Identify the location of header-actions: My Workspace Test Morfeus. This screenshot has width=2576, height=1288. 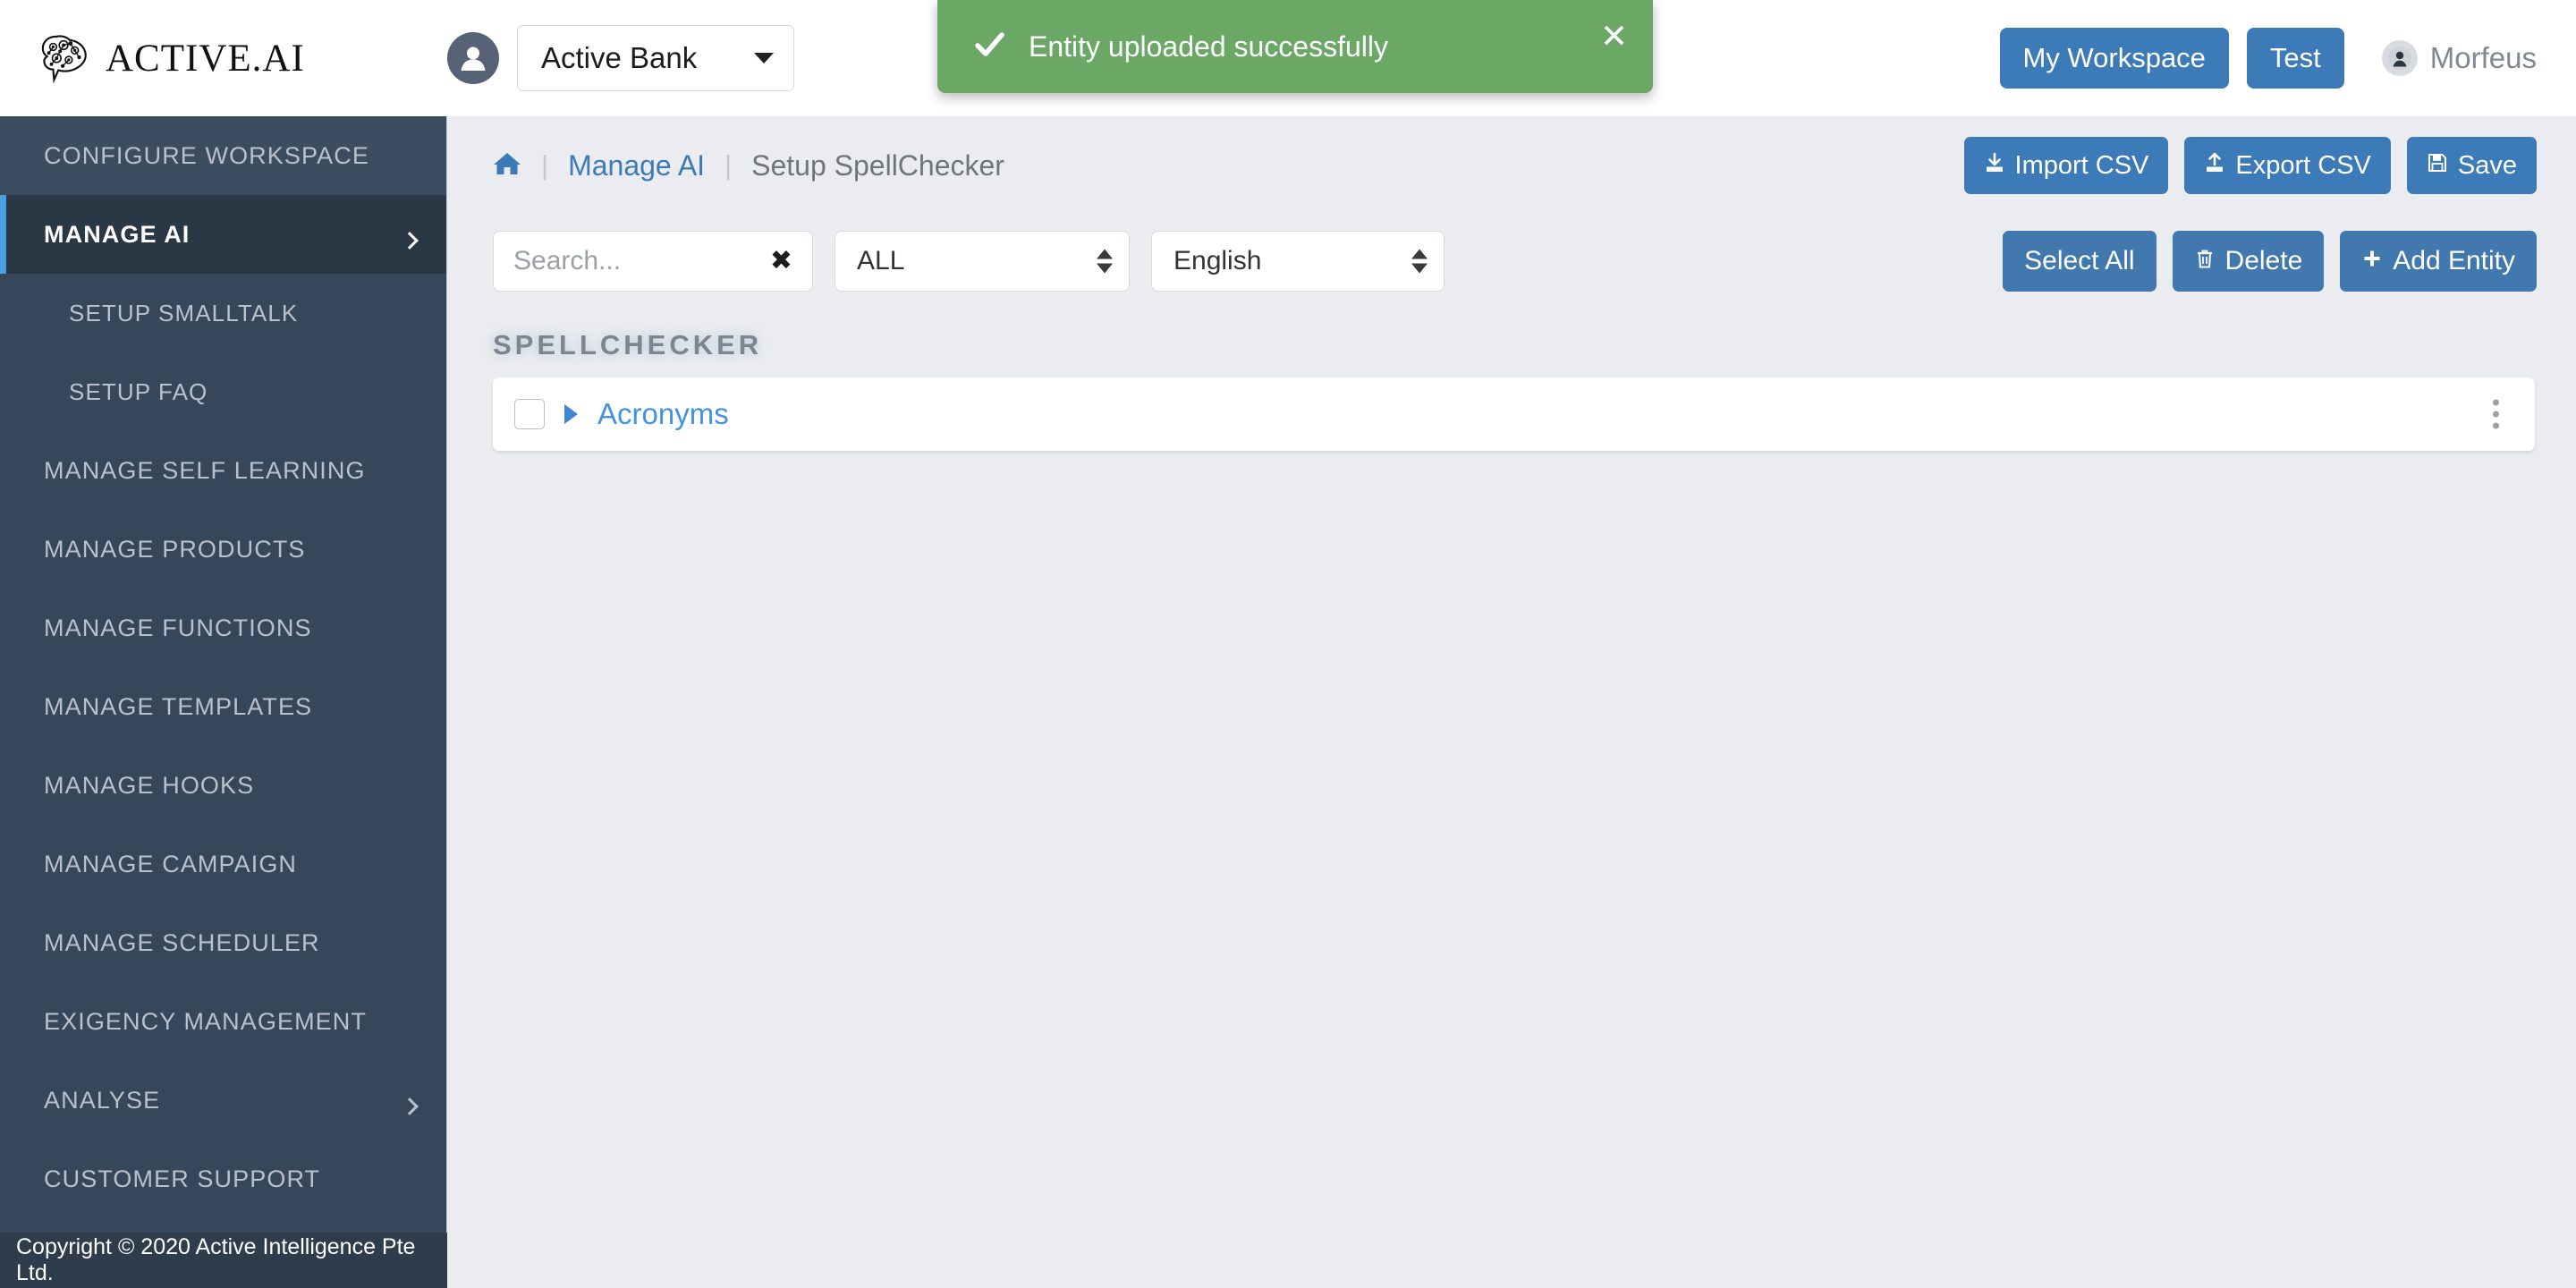
(2268, 58).